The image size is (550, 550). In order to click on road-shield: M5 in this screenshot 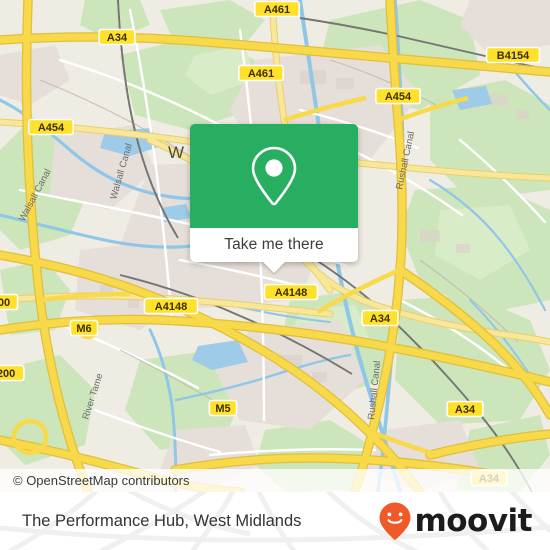, I will do `click(223, 408)`.